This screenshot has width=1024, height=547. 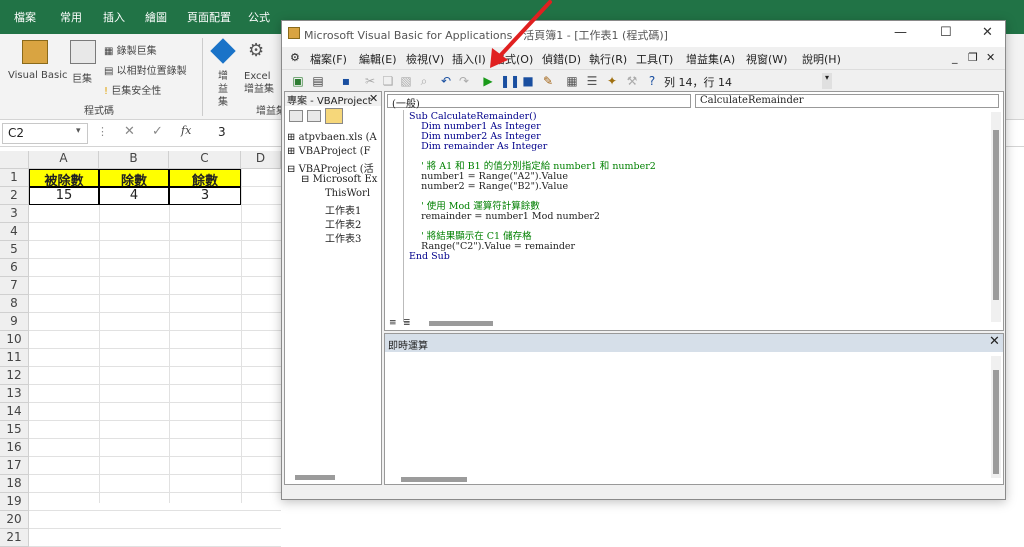 I want to click on excel-addins-label: Excel 增益集, so click(x=261, y=83).